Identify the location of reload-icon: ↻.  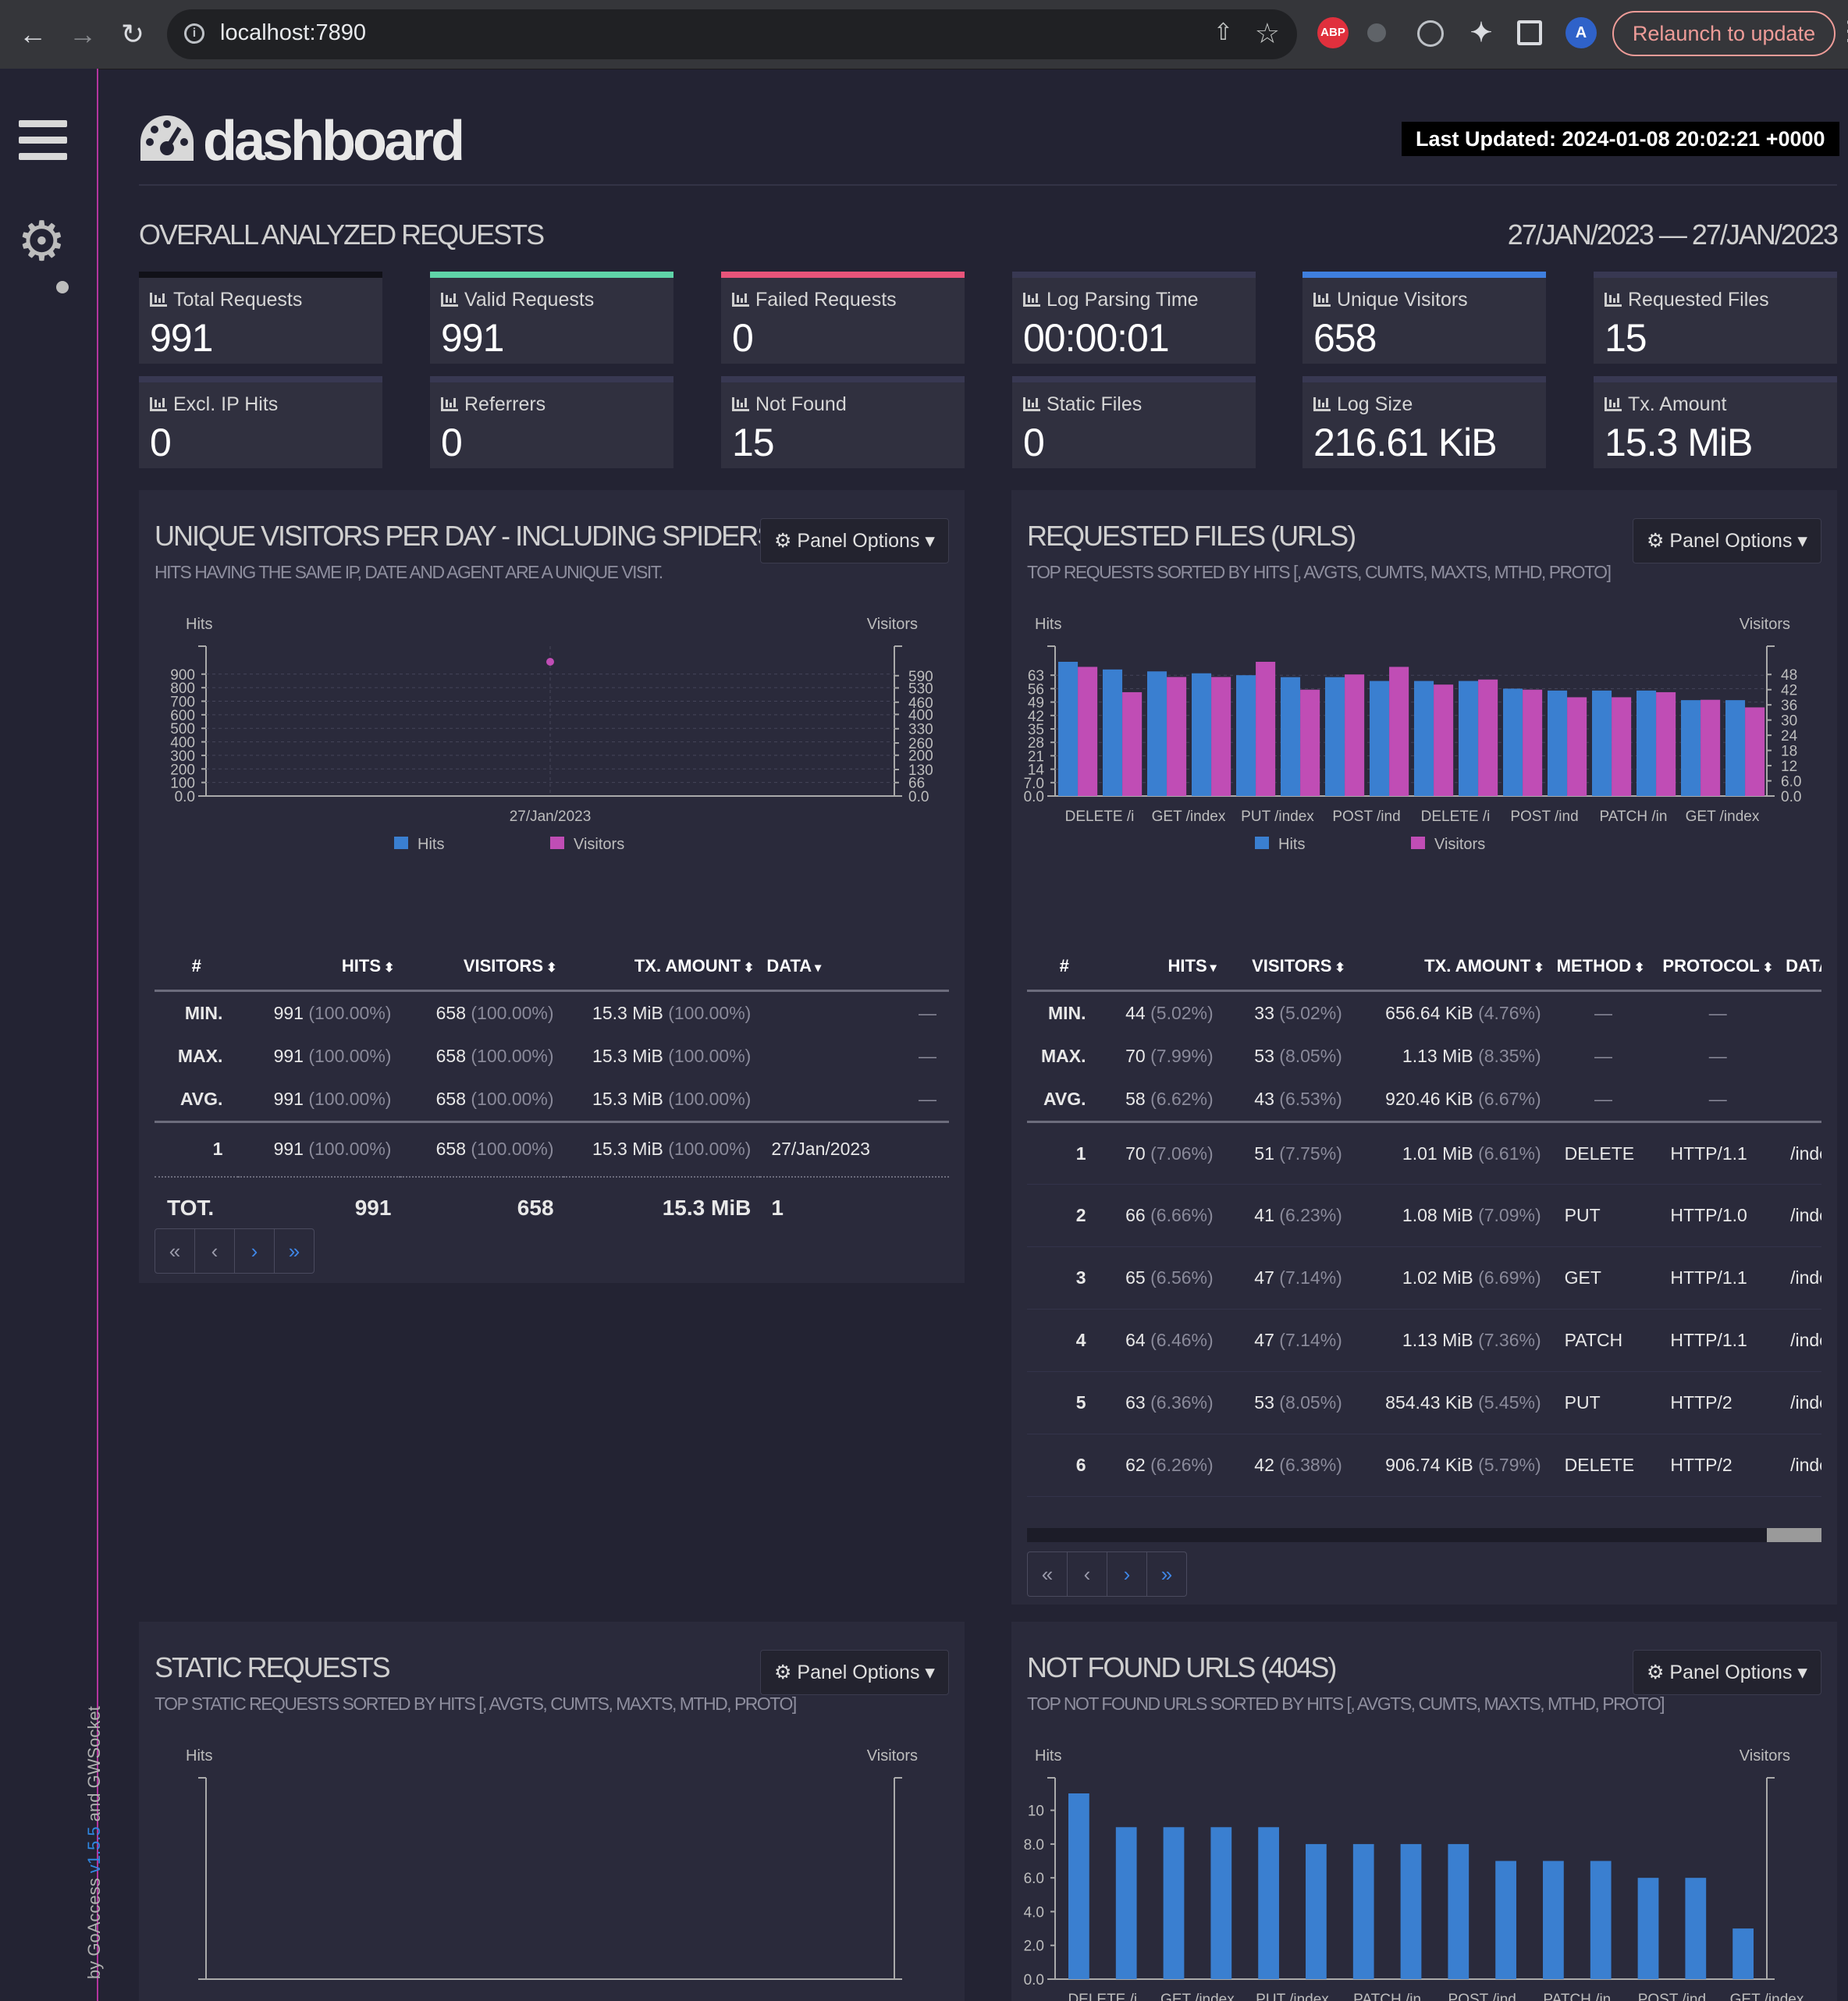
(133, 34).